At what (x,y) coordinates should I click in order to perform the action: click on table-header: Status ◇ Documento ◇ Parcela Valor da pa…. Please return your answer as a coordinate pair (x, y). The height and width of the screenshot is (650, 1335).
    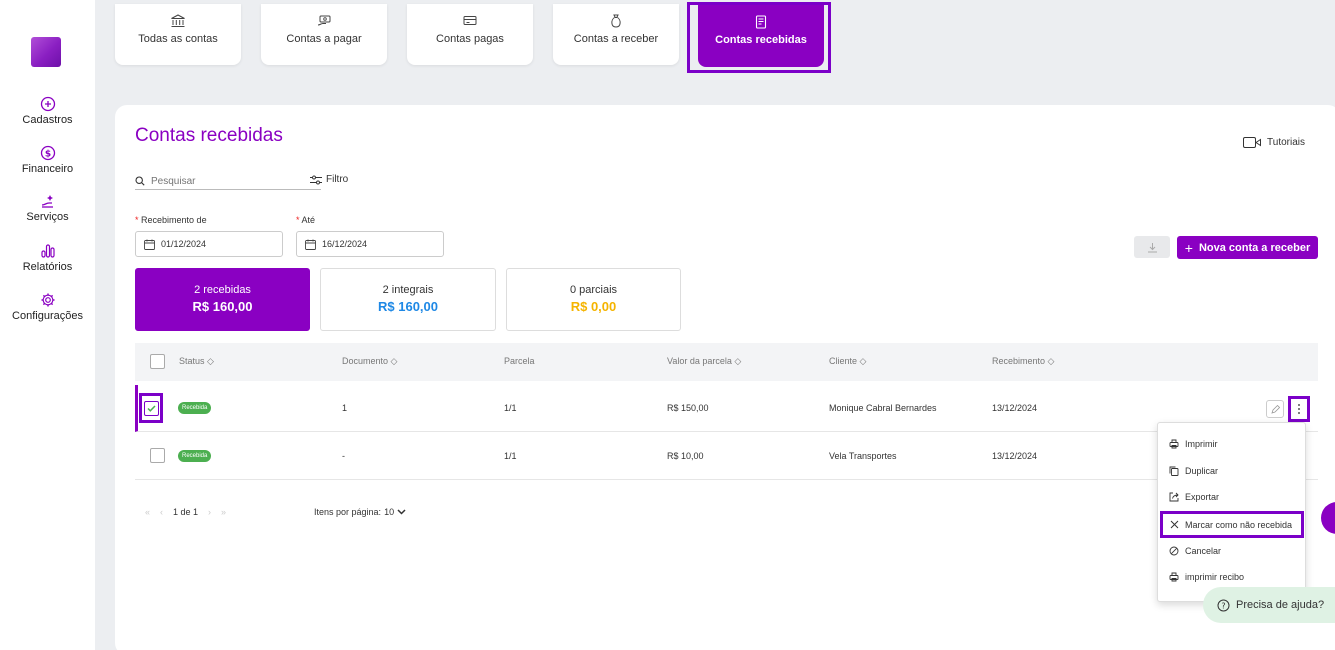
    Looking at the image, I should click on (726, 362).